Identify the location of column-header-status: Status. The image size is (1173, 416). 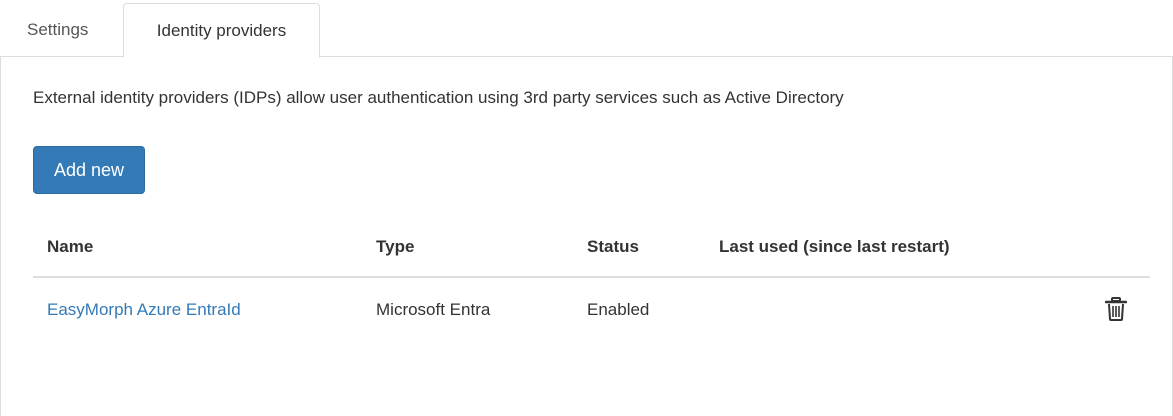
(613, 247).